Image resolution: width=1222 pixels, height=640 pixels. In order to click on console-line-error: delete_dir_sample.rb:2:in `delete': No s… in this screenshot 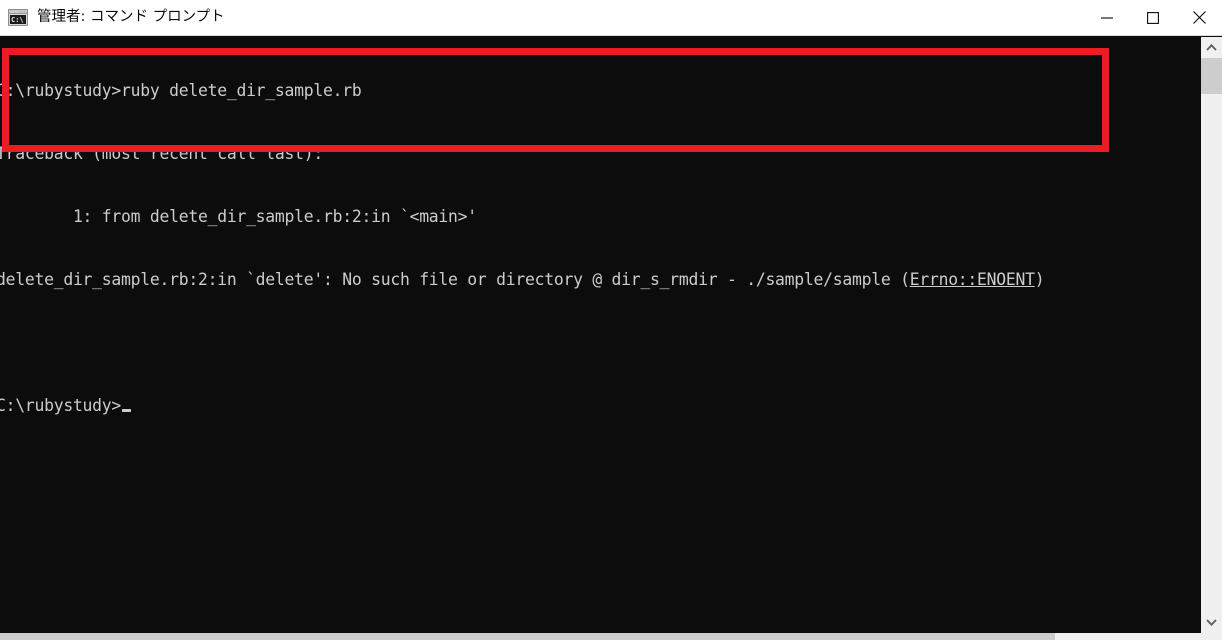, I will do `click(522, 279)`.